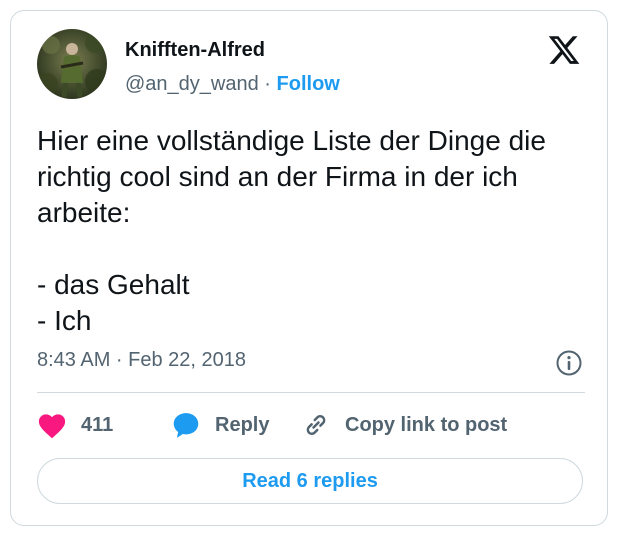  Describe the element at coordinates (426, 424) in the screenshot. I see `copy-link-label: Copy link to post` at that location.